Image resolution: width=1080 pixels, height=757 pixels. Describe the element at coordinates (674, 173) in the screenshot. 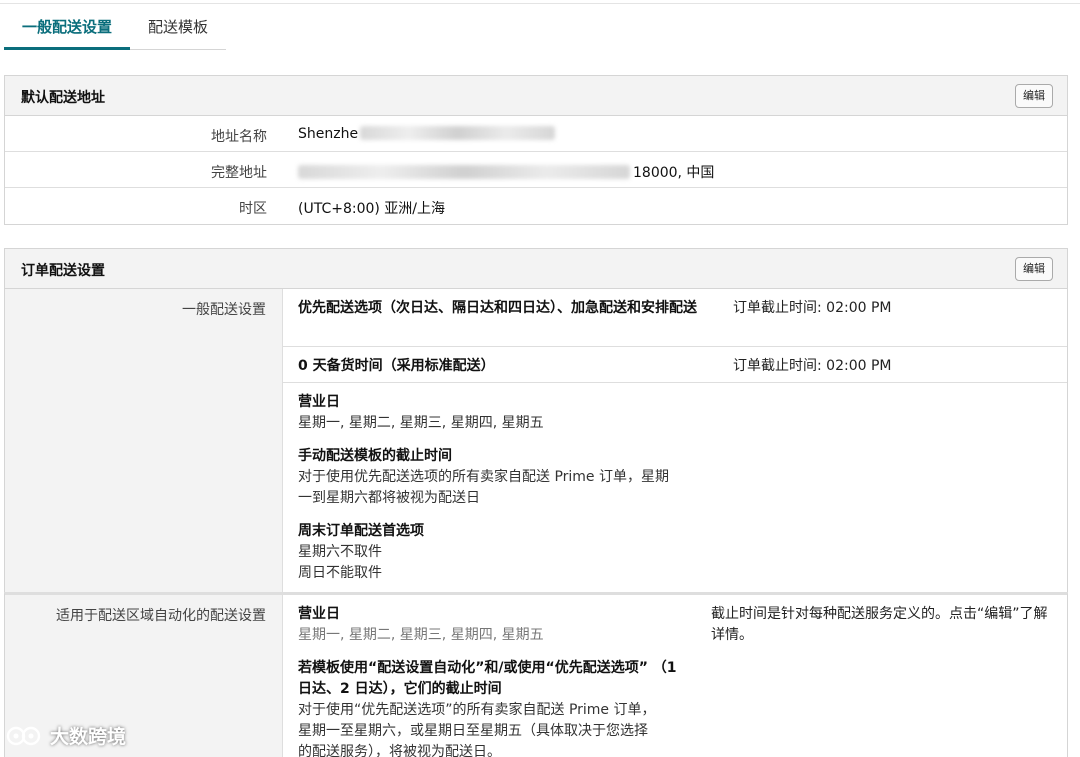

I see `full-address-text: 18000, 中国` at that location.